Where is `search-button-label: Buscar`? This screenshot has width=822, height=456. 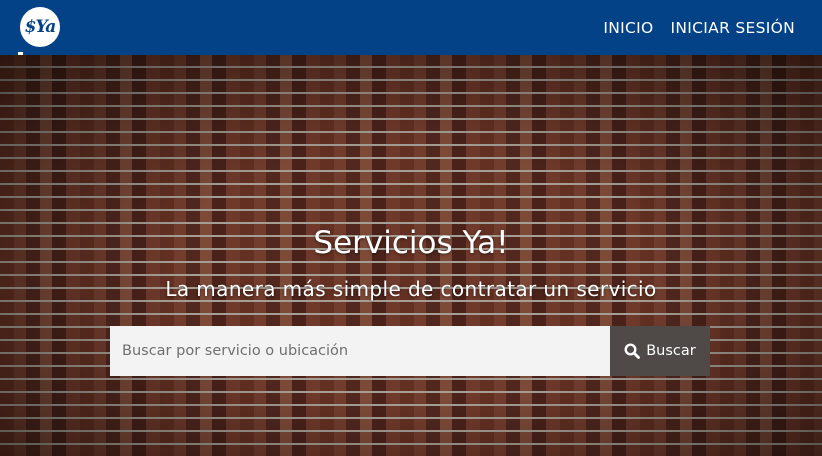 search-button-label: Buscar is located at coordinates (671, 351).